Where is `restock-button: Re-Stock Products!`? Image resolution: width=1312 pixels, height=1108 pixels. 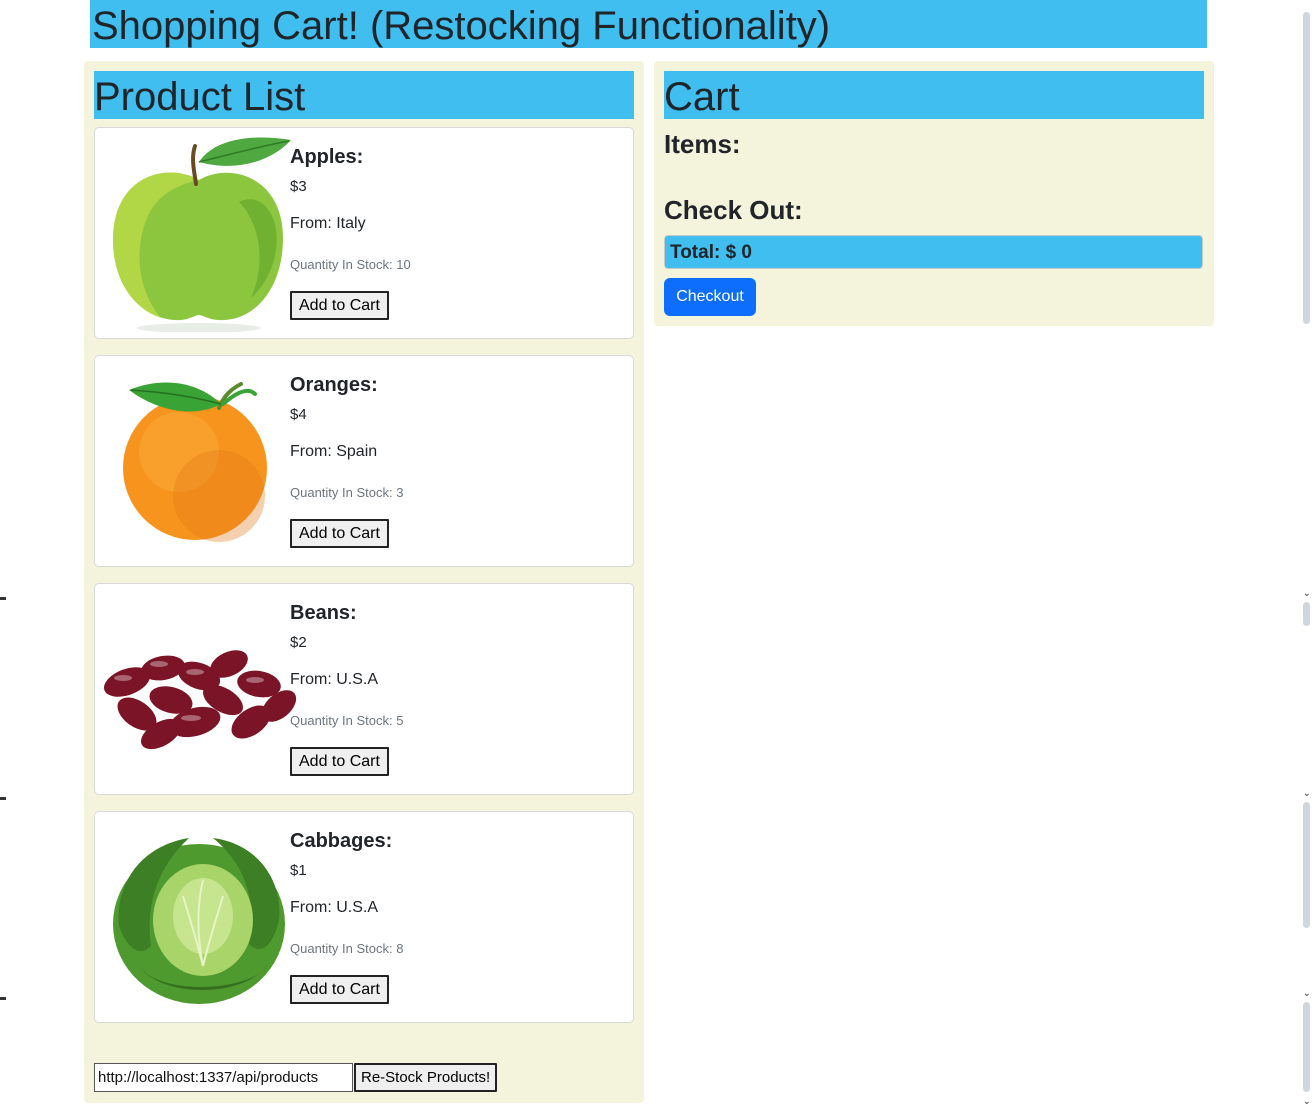
restock-button: Re-Stock Products! is located at coordinates (426, 1077).